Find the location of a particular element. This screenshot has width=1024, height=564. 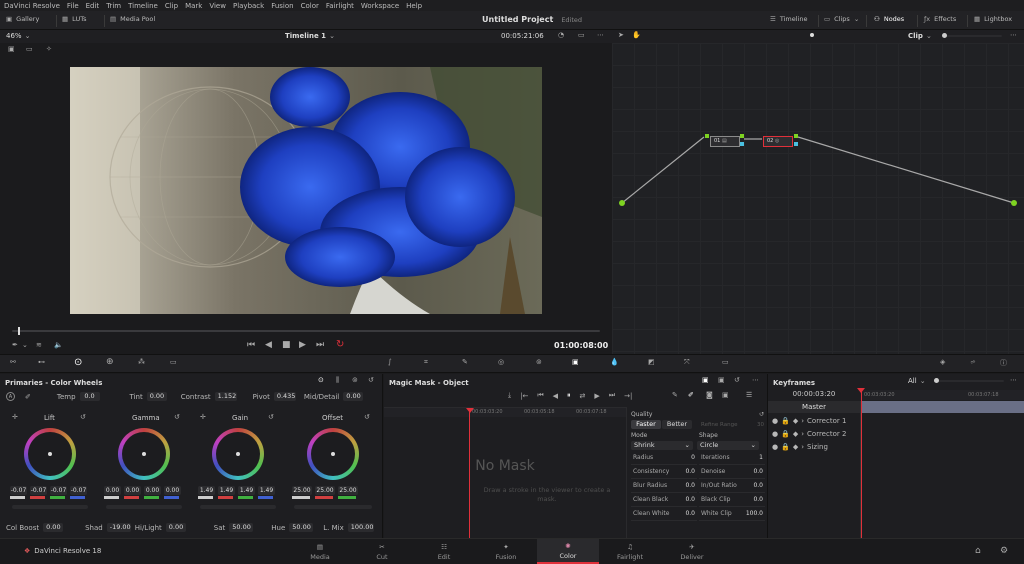

master-track-bar is located at coordinates (942, 407).